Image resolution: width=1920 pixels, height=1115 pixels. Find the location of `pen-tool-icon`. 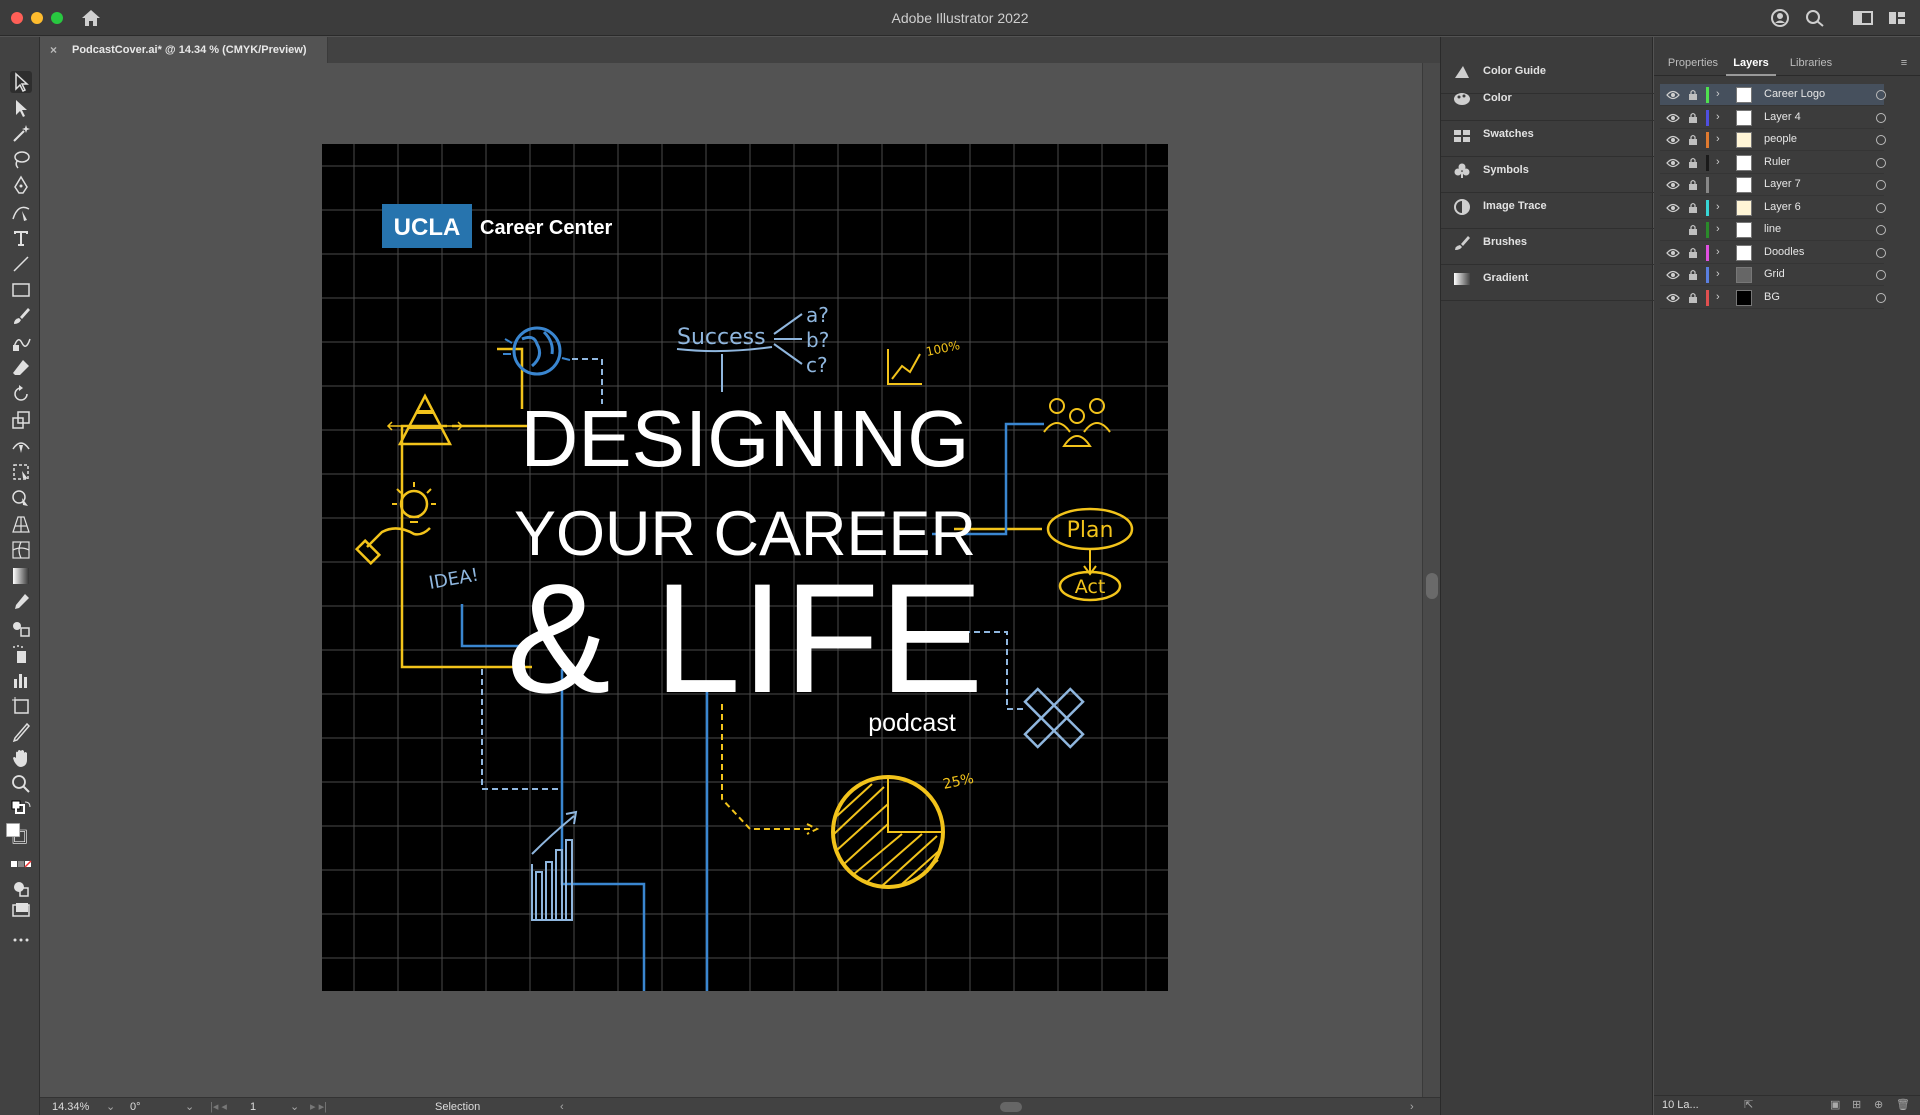

pen-tool-icon is located at coordinates (21, 186).